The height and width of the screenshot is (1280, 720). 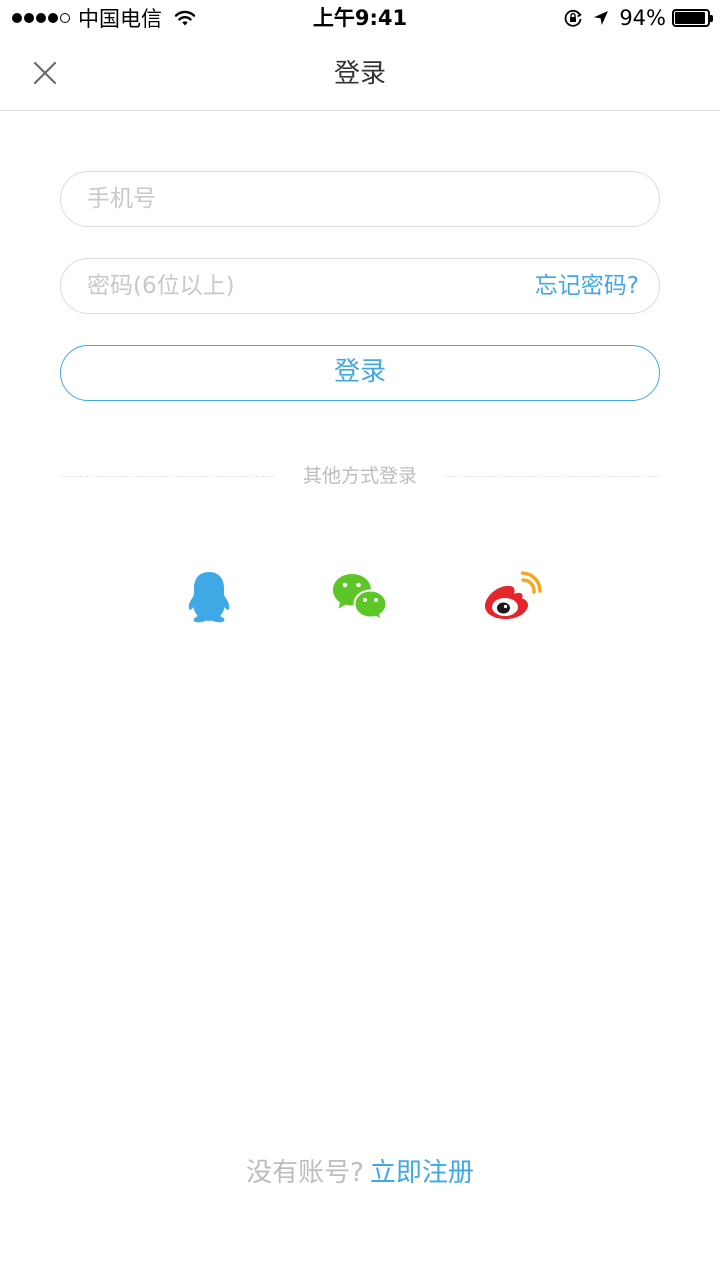 I want to click on password-field: 忘记密码?, so click(x=360, y=286).